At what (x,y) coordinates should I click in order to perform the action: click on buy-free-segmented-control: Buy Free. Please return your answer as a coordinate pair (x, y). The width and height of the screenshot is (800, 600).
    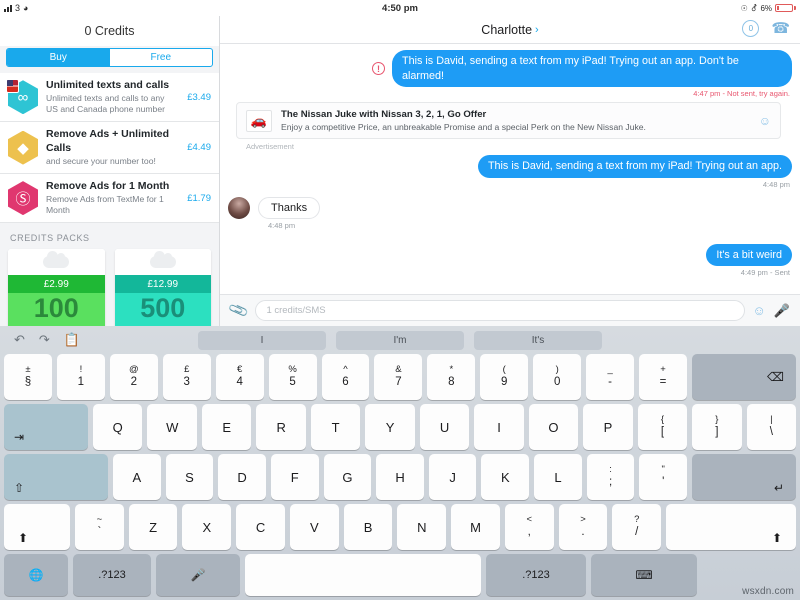
    Looking at the image, I should click on (109, 57).